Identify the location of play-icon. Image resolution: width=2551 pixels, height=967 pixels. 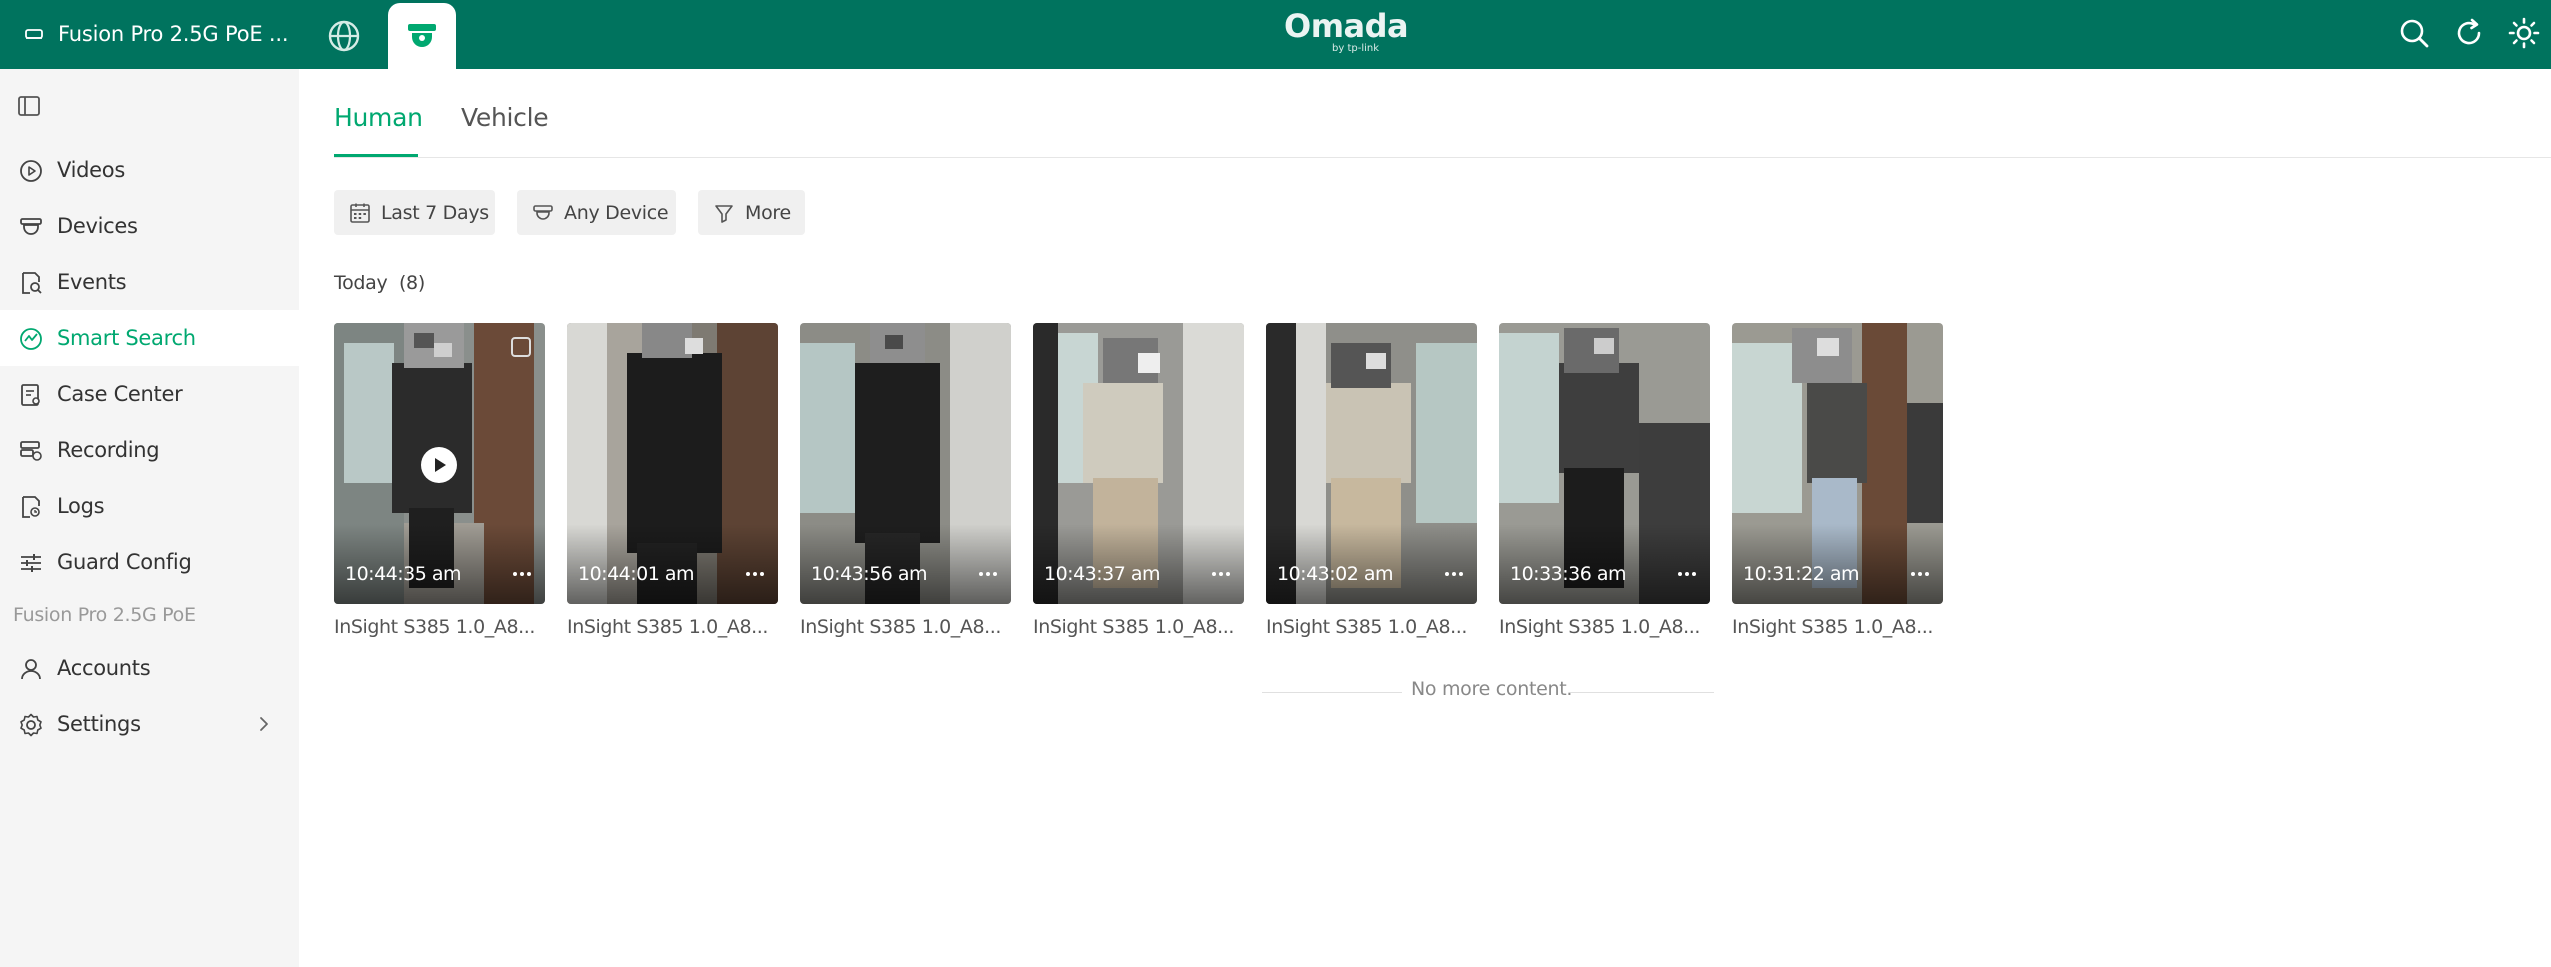
(439, 465).